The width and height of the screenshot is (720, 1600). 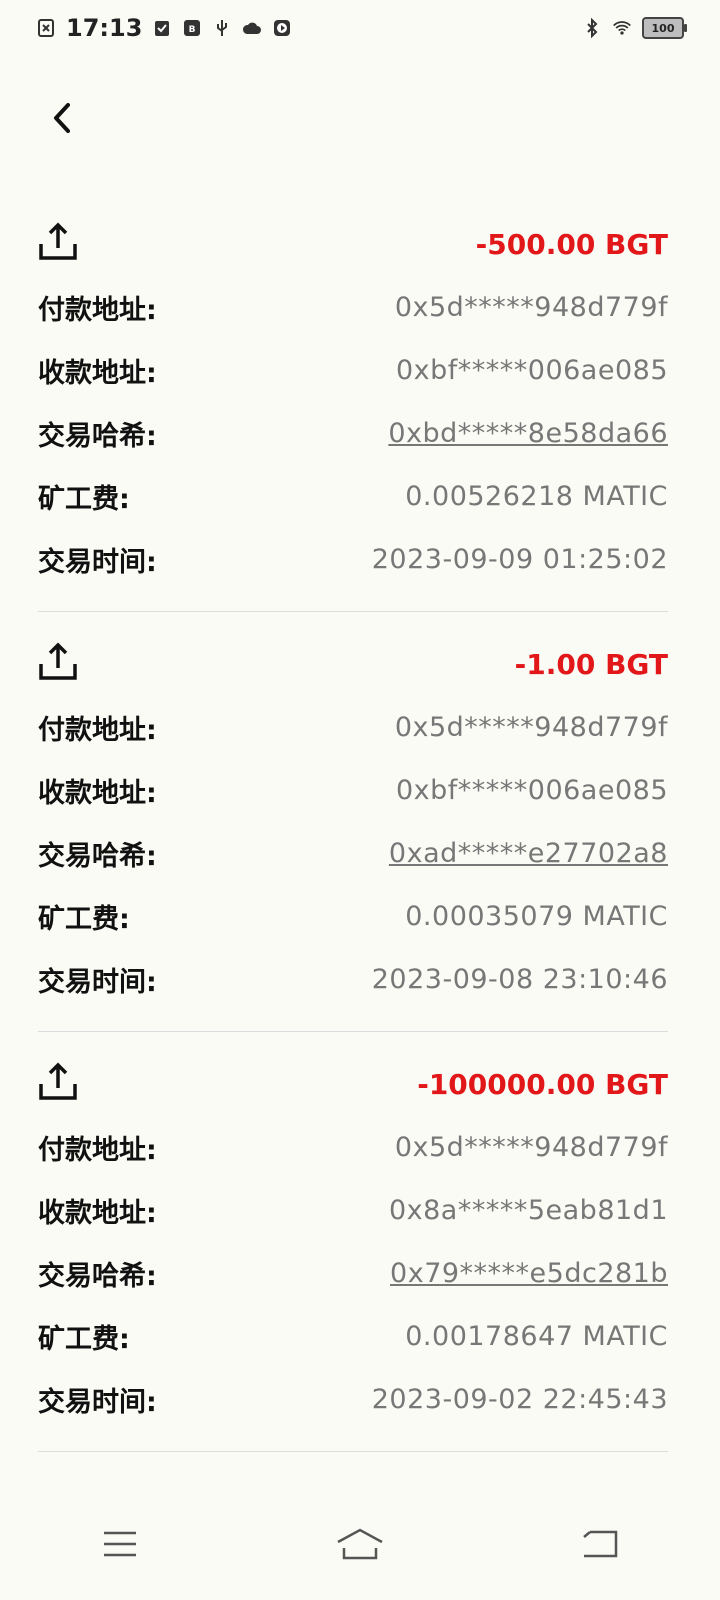 What do you see at coordinates (353, 664) in the screenshot?
I see `transaction-header: -1.00 BGT` at bounding box center [353, 664].